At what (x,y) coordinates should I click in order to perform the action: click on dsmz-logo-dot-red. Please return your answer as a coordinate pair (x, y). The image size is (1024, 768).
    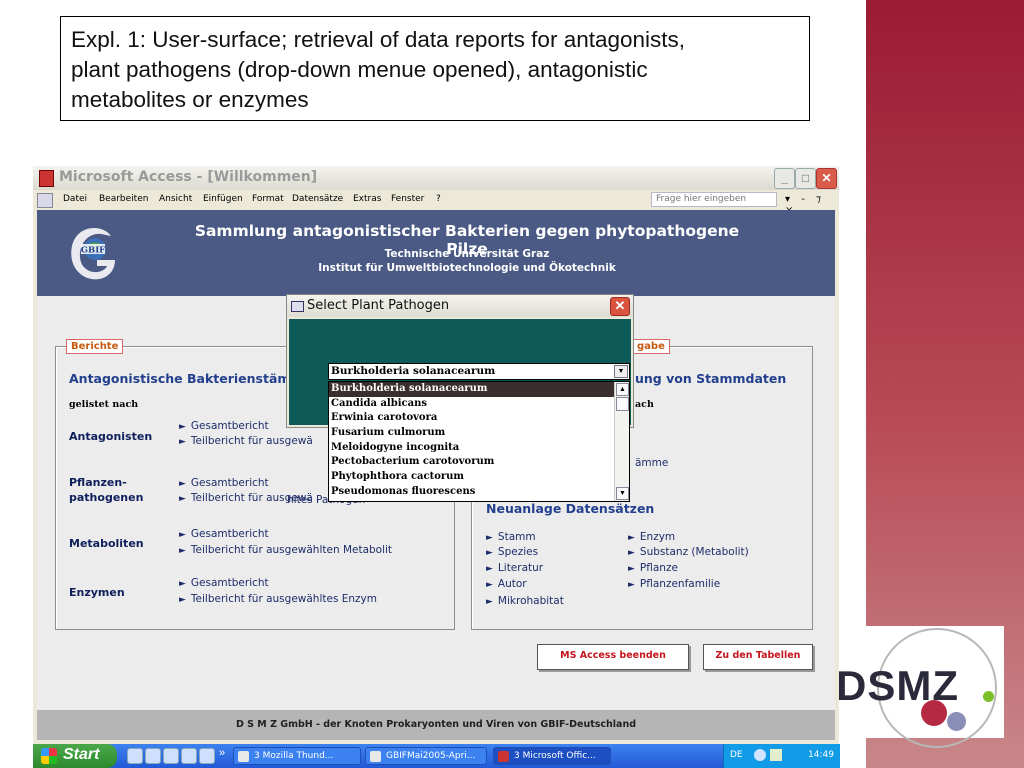
    Looking at the image, I should click on (934, 713).